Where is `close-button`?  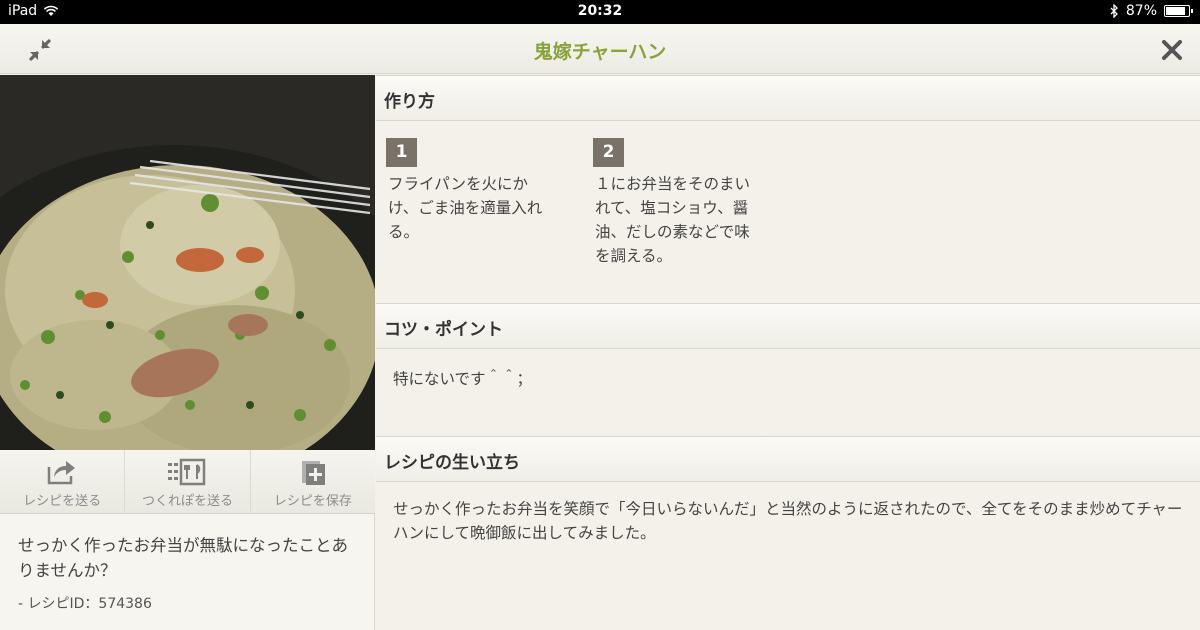
close-button is located at coordinates (1172, 50).